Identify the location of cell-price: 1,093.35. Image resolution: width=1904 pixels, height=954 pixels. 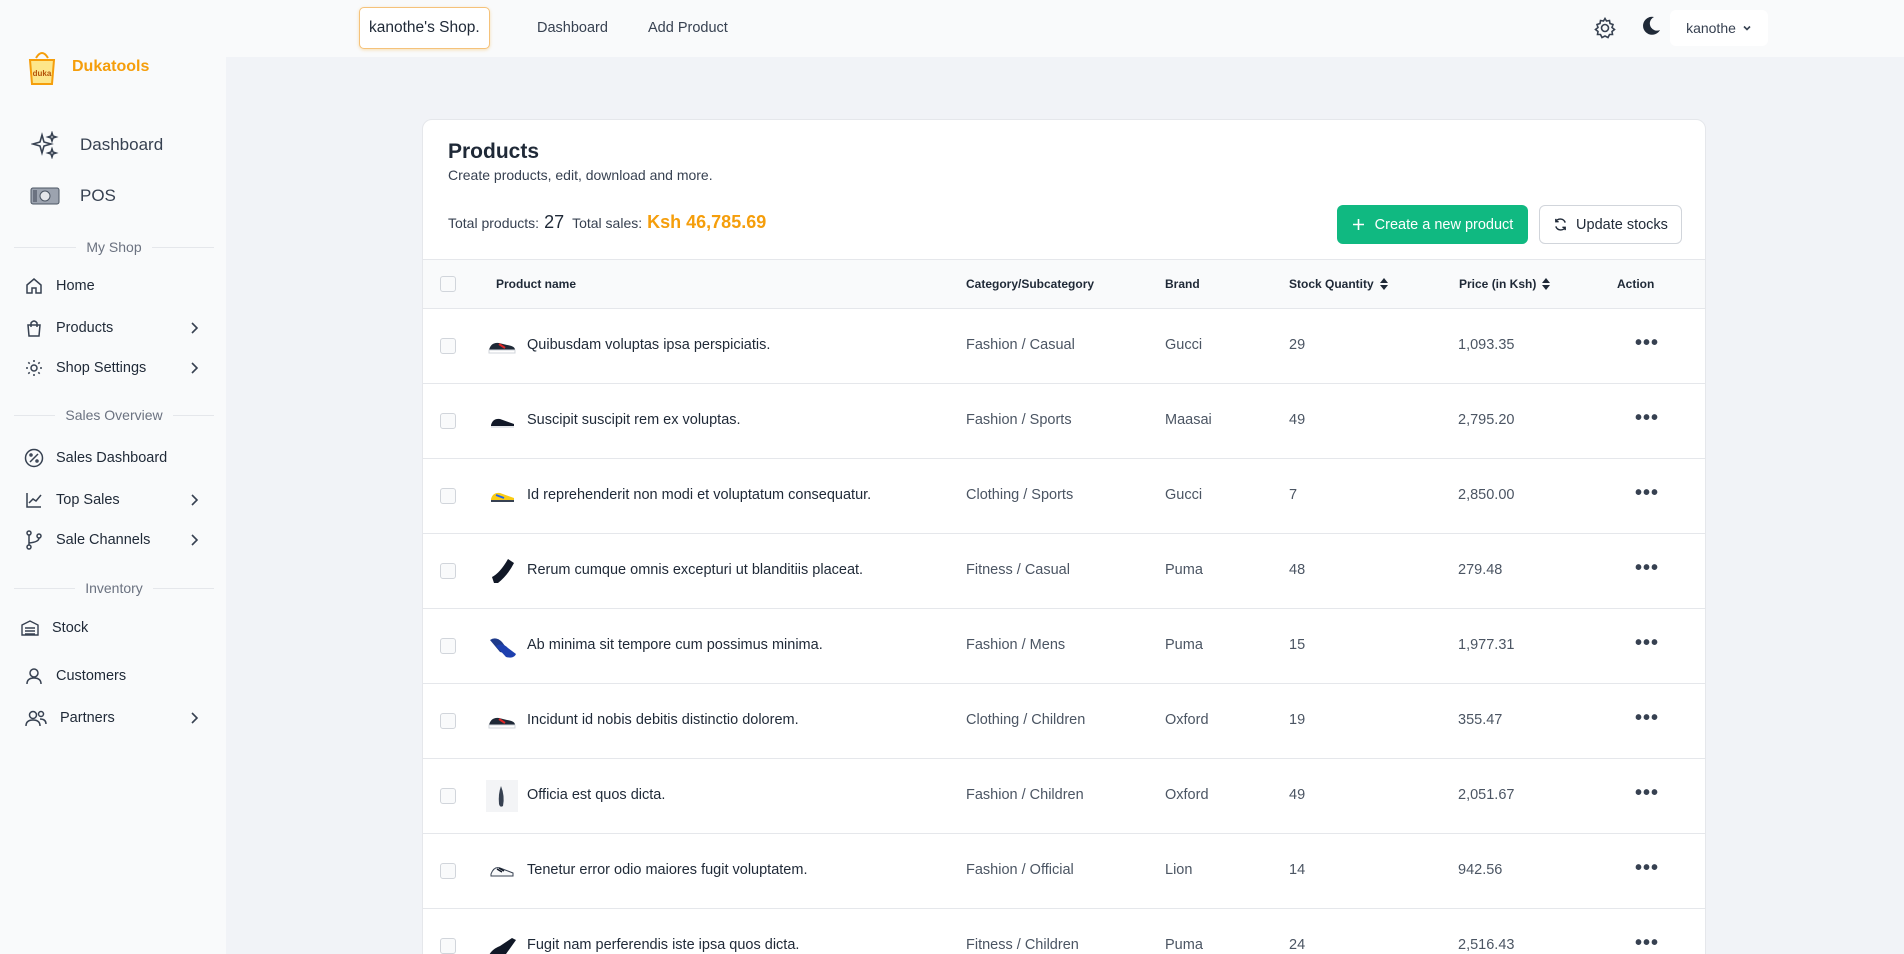
(1486, 345).